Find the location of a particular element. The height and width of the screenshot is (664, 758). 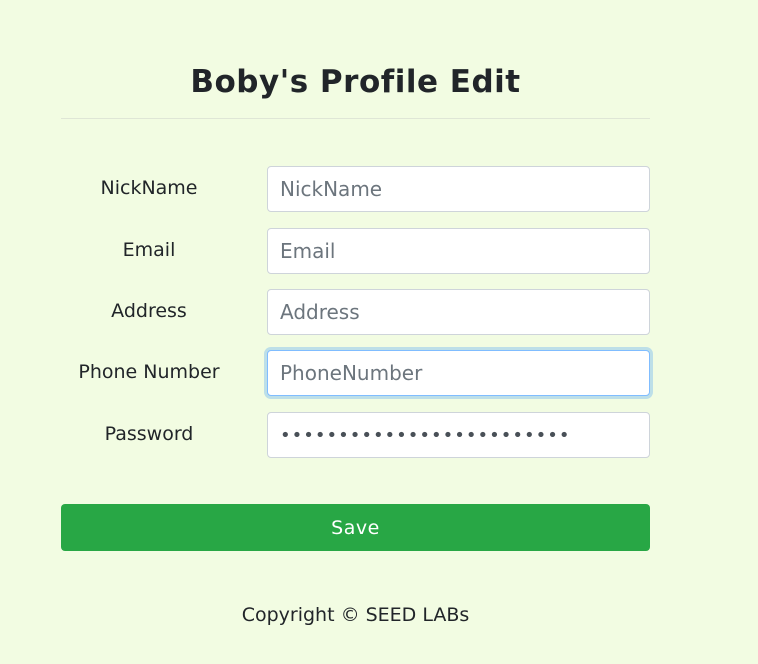

address-label: Address is located at coordinates (149, 311).